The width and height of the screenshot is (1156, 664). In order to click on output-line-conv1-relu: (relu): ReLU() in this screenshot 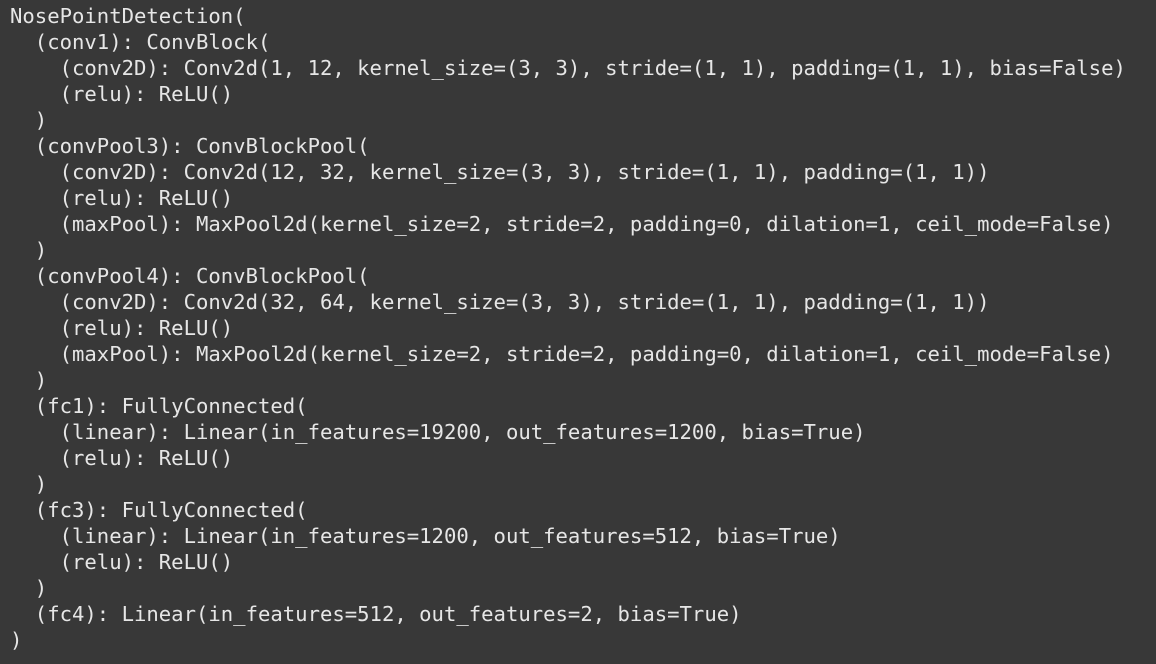, I will do `click(122, 94)`.